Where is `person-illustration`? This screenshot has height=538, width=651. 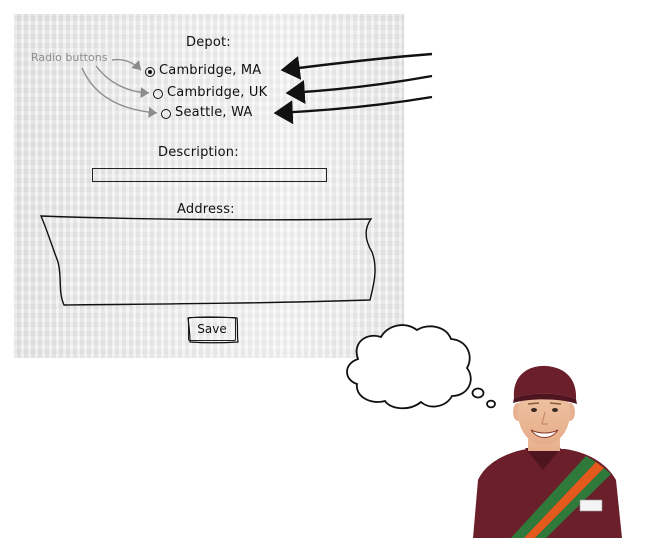
person-illustration is located at coordinates (547, 451).